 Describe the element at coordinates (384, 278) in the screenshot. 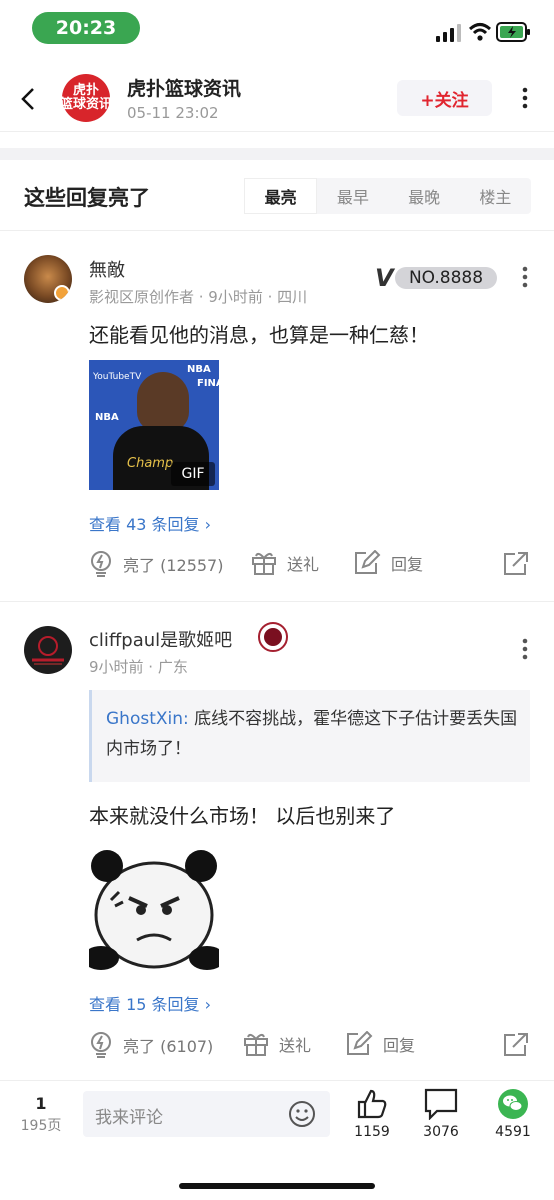

I see `v-badge-icon: V` at that location.